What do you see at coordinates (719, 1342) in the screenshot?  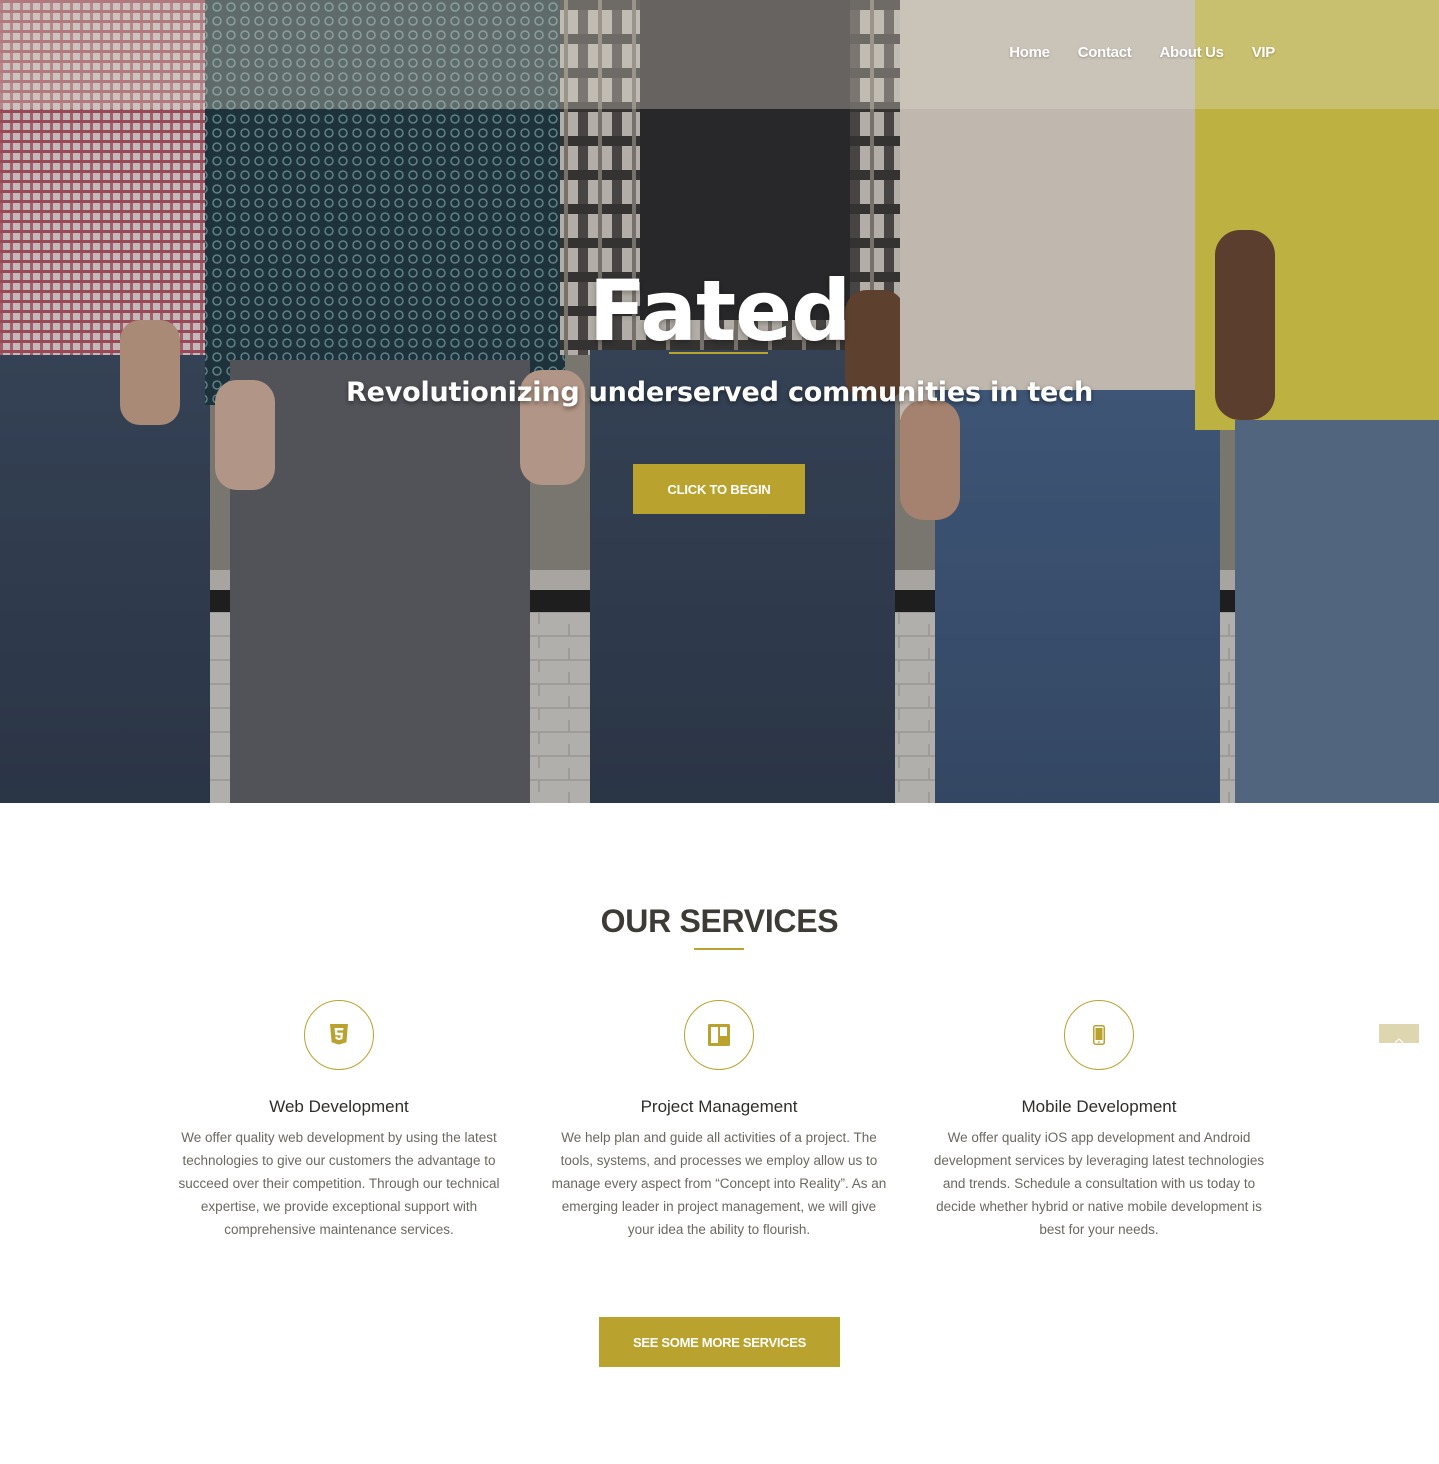 I see `see-more-services-button: SEE SOME MORE SERVICES` at bounding box center [719, 1342].